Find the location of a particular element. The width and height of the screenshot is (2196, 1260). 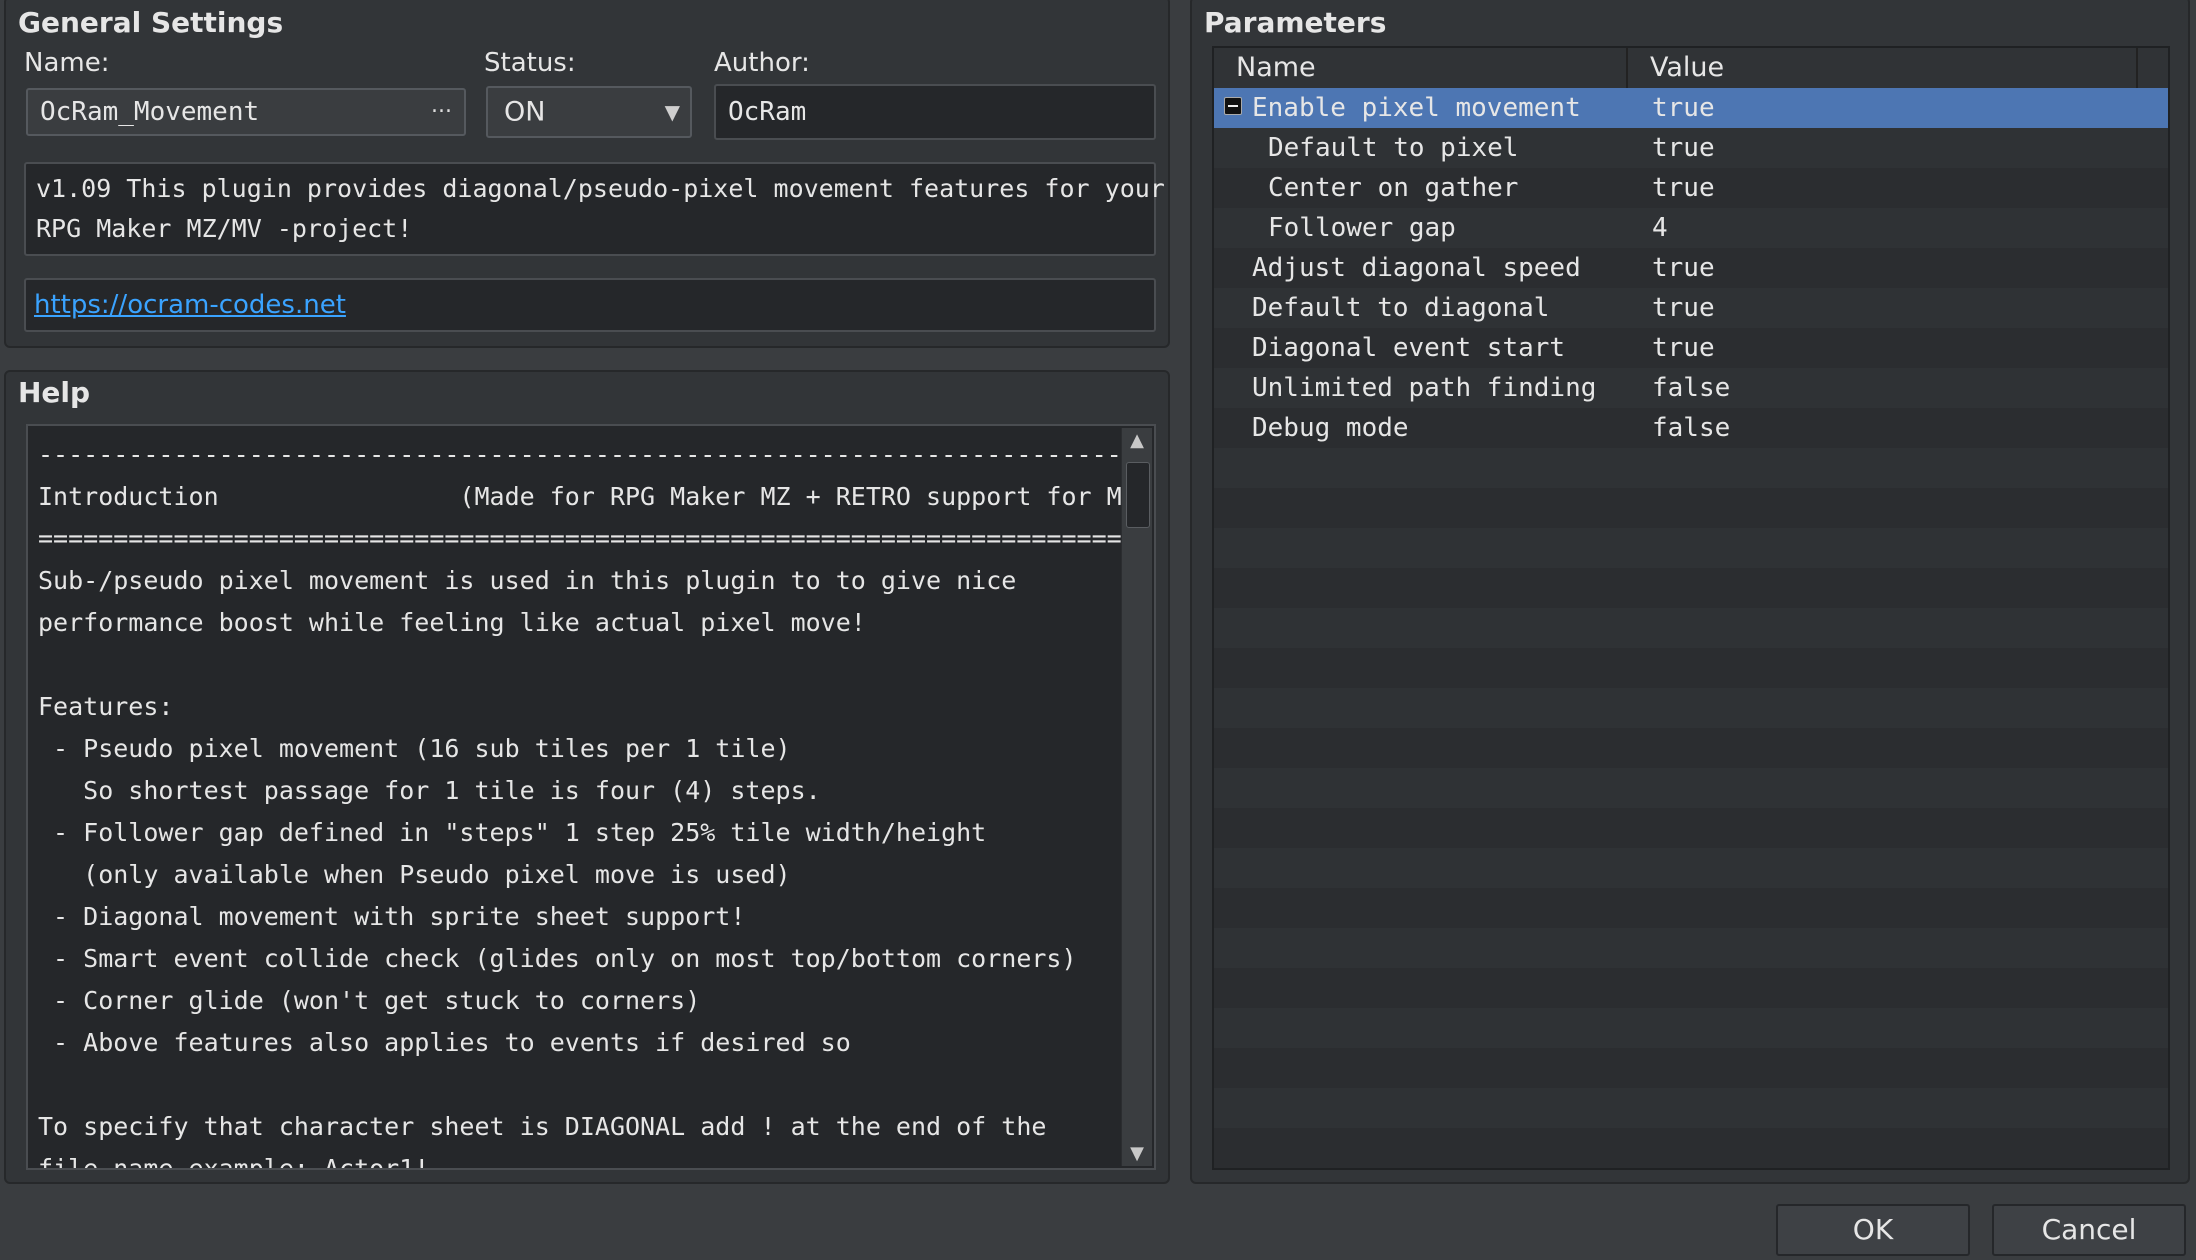

url-field: https://ocram-codes.net is located at coordinates (590, 305).